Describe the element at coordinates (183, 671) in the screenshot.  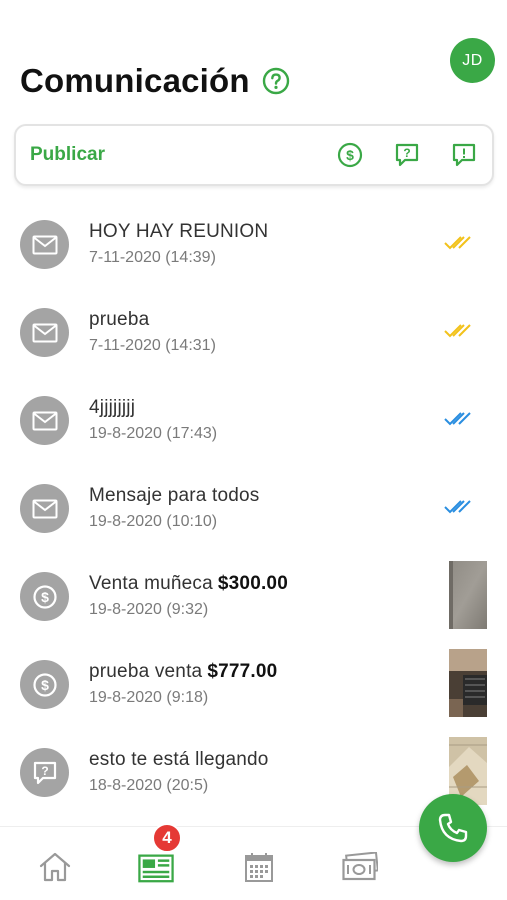
I see `message-title: prueba venta $777.00` at that location.